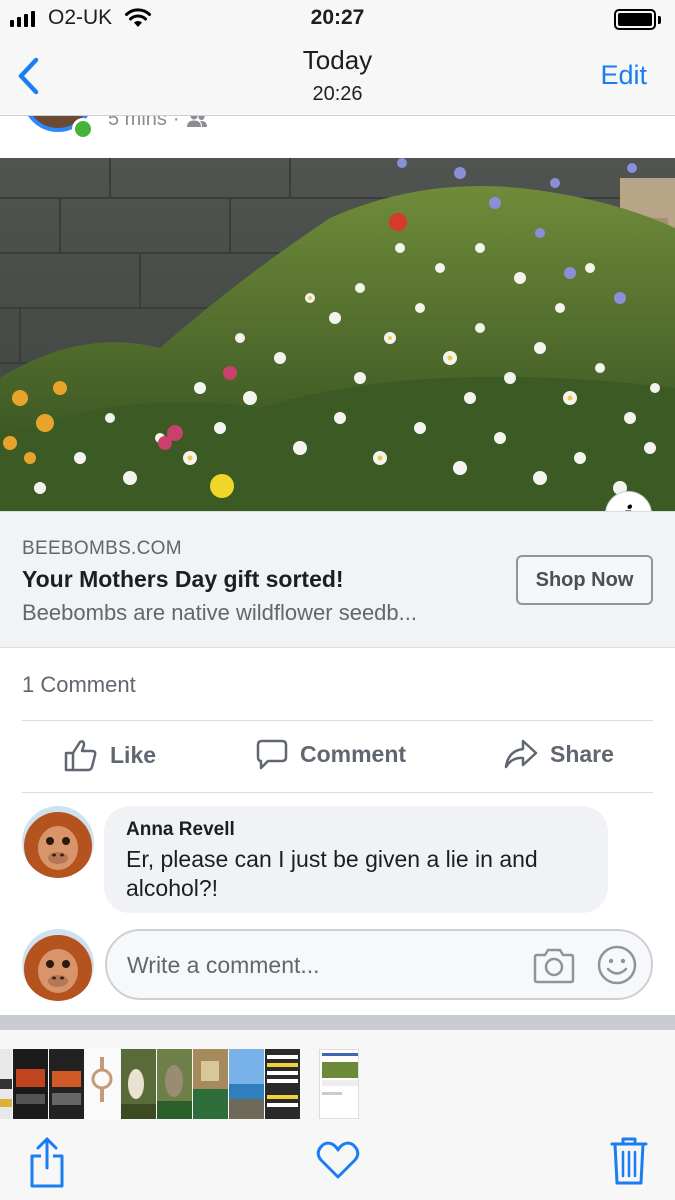  What do you see at coordinates (337, 1022) in the screenshot?
I see `feed-separator` at bounding box center [337, 1022].